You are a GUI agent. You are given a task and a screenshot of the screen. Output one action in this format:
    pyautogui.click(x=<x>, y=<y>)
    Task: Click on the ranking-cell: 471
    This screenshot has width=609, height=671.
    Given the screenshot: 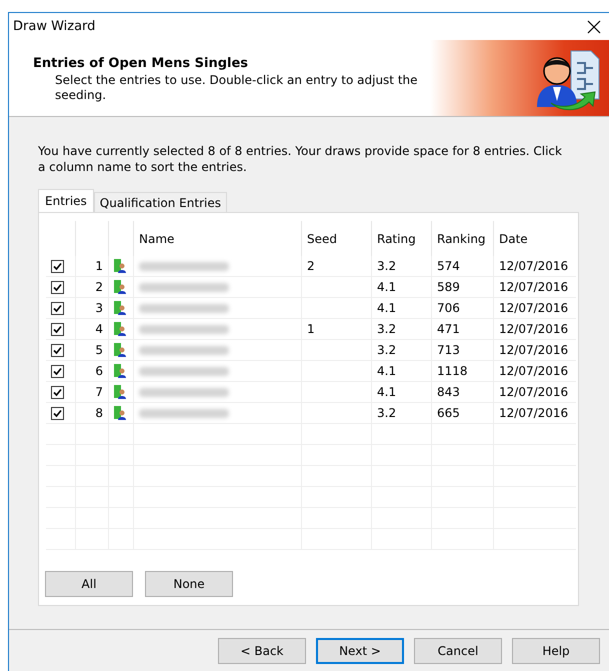 What is the action you would take?
    pyautogui.click(x=463, y=329)
    